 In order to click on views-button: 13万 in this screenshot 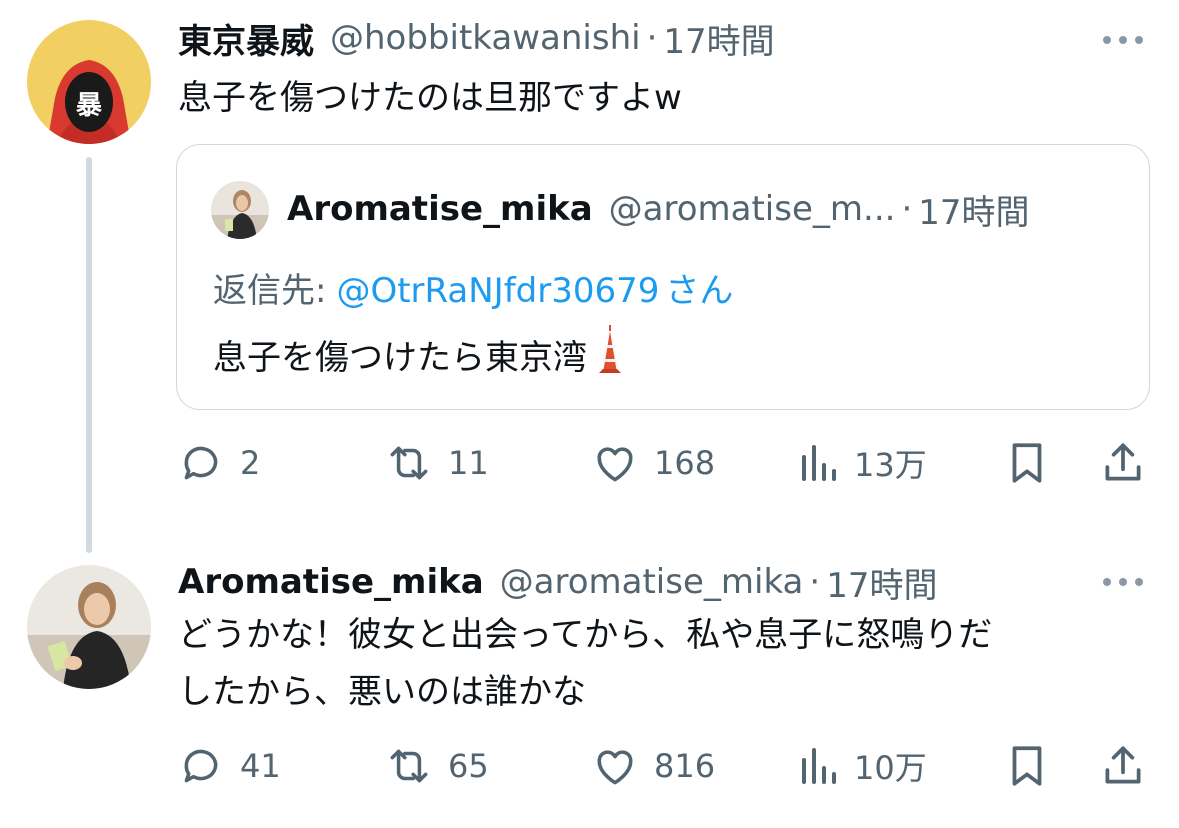, I will do `click(861, 463)`.